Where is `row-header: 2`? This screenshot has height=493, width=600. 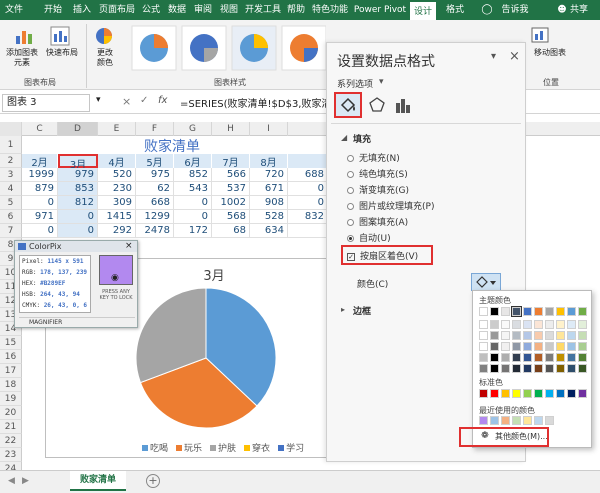
row-header: 2 is located at coordinates (11, 161).